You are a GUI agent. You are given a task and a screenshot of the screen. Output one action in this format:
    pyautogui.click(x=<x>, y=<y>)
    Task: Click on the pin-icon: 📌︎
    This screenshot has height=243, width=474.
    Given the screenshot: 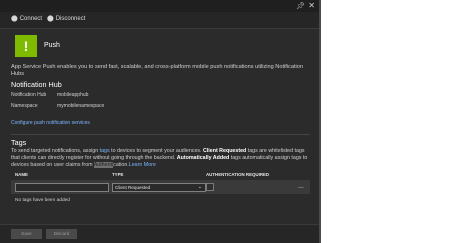 What is the action you would take?
    pyautogui.click(x=300, y=6)
    